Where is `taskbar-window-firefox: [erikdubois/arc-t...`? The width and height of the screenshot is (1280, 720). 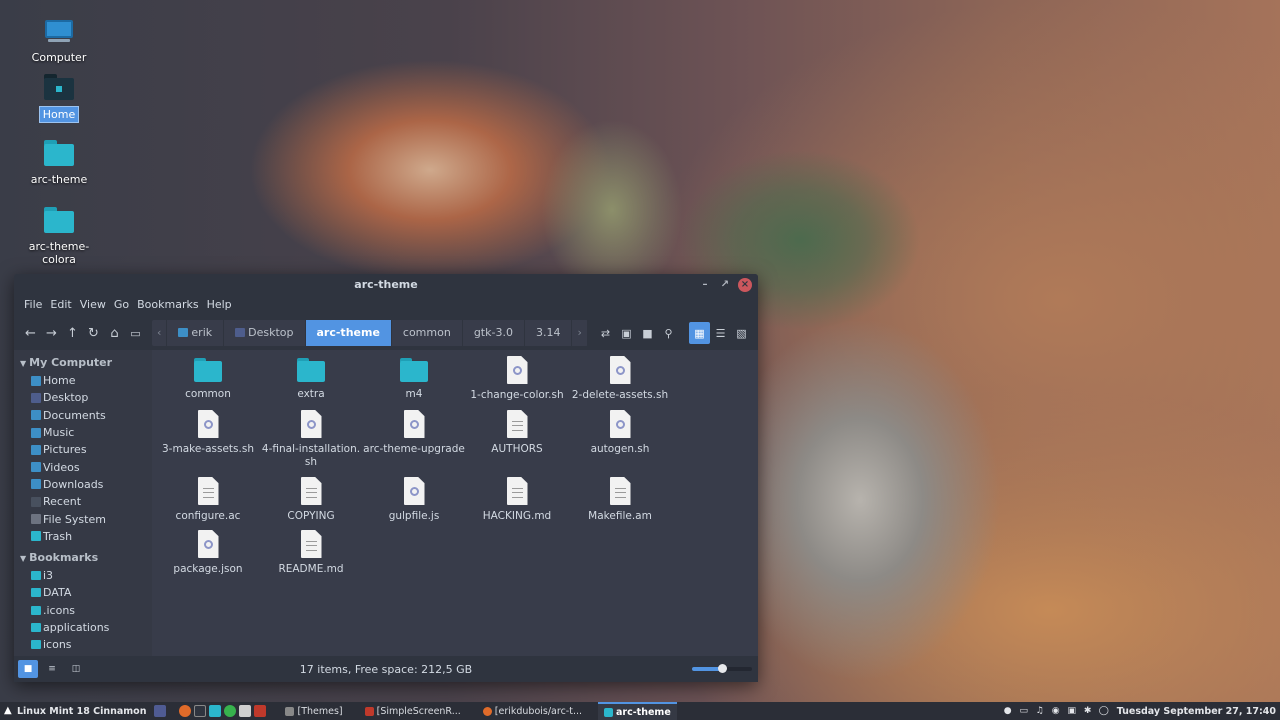 taskbar-window-firefox: [erikdubois/arc-t... is located at coordinates (532, 711).